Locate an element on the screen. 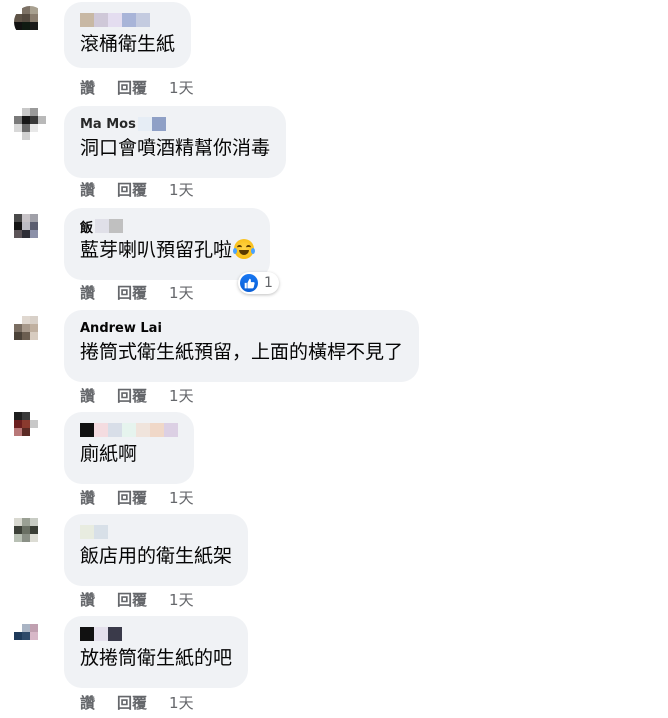 The width and height of the screenshot is (668, 718). comment-bubble: 飯 藍芽喇叭預留孔啦 is located at coordinates (167, 244).